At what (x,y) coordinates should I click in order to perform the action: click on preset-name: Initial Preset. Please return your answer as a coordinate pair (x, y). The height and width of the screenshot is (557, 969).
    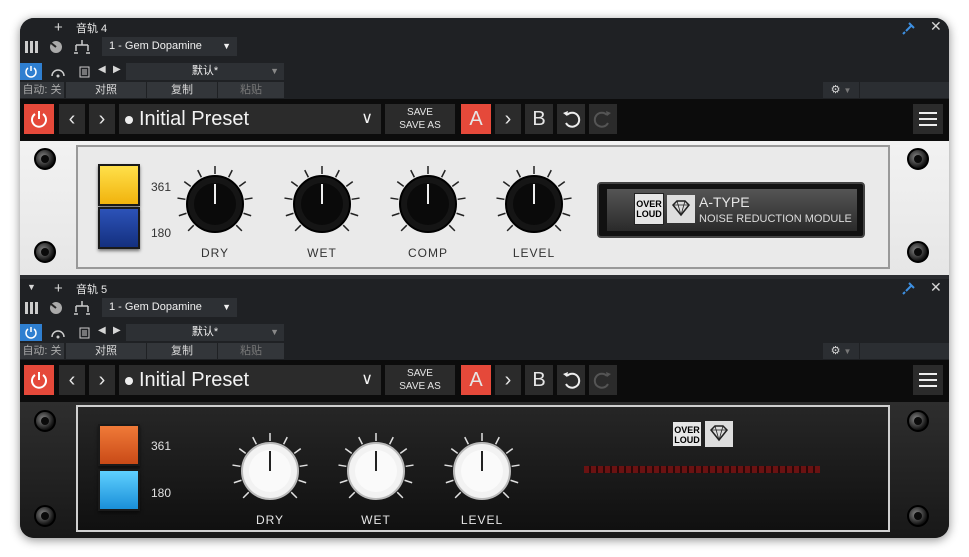
    Looking at the image, I should click on (194, 380).